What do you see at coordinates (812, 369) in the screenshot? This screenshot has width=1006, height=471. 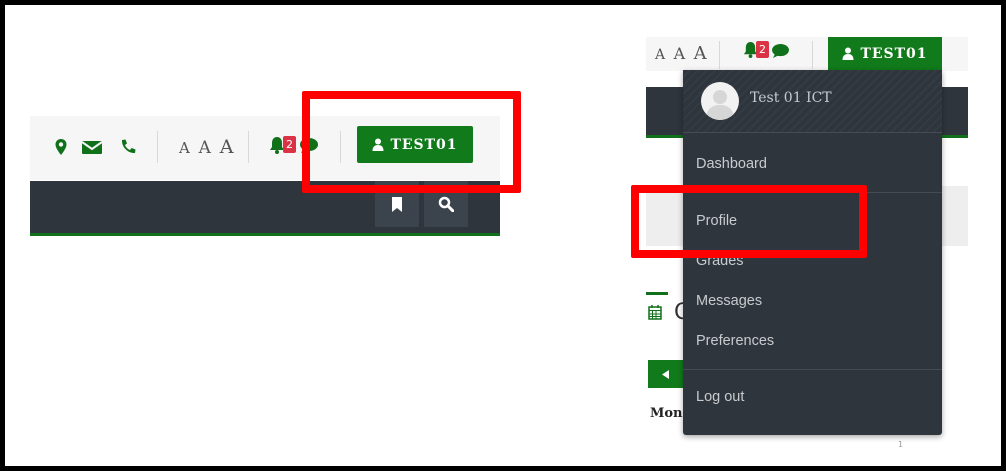 I see `divider` at bounding box center [812, 369].